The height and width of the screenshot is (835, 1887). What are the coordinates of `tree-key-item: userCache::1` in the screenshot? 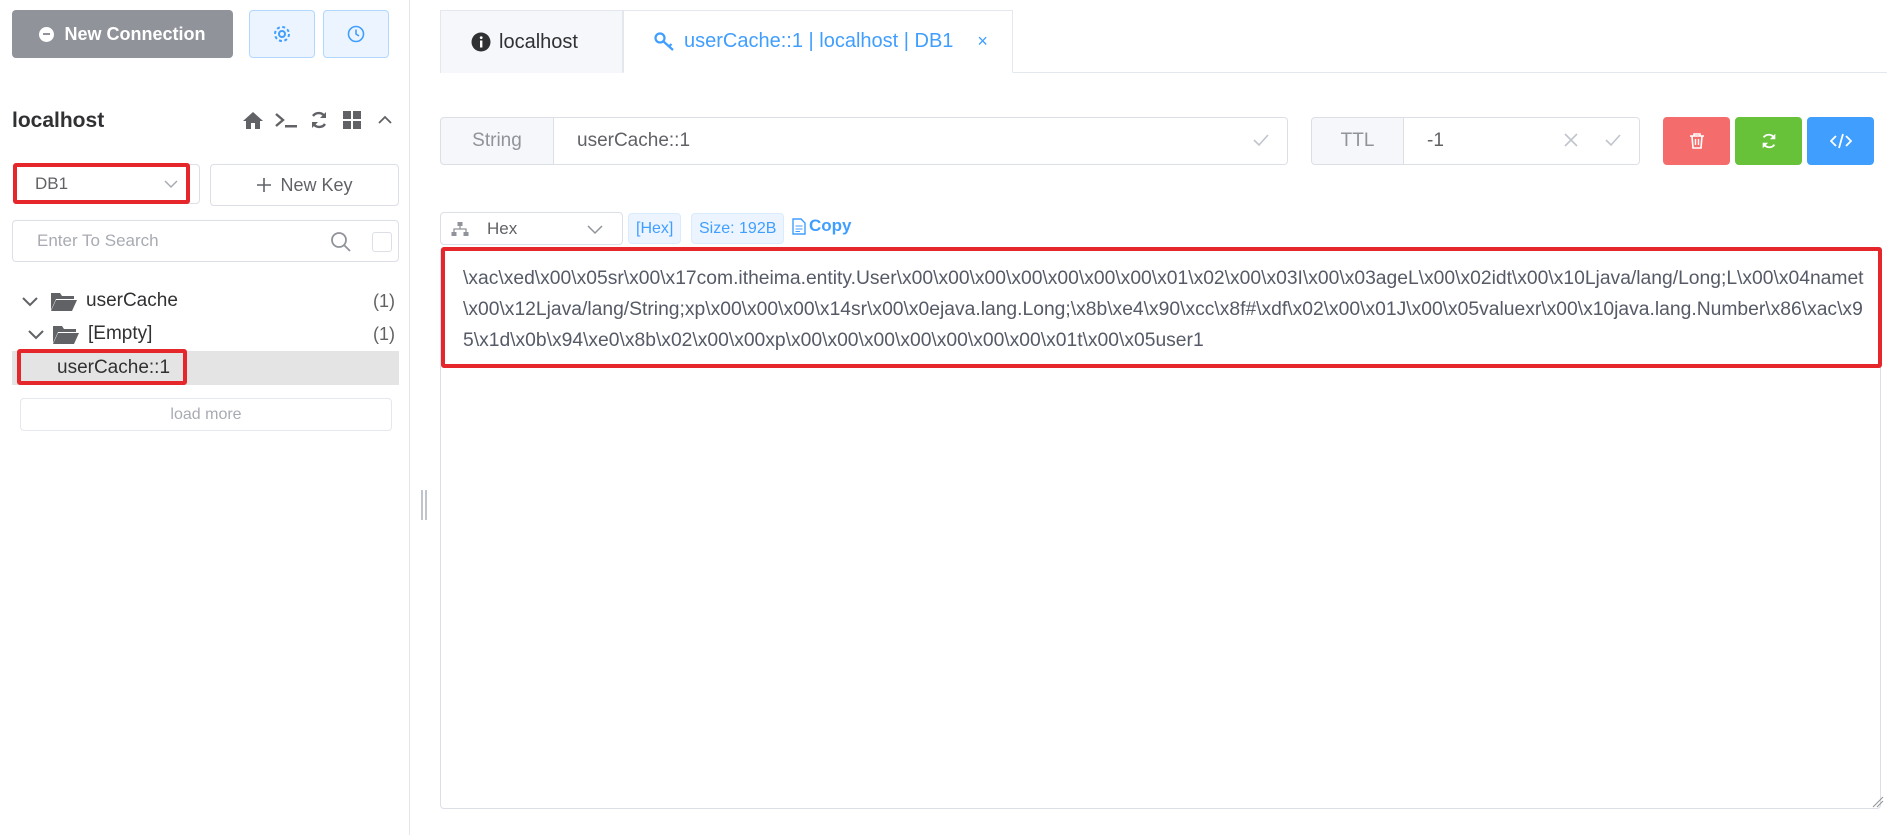 It's located at (205, 368).